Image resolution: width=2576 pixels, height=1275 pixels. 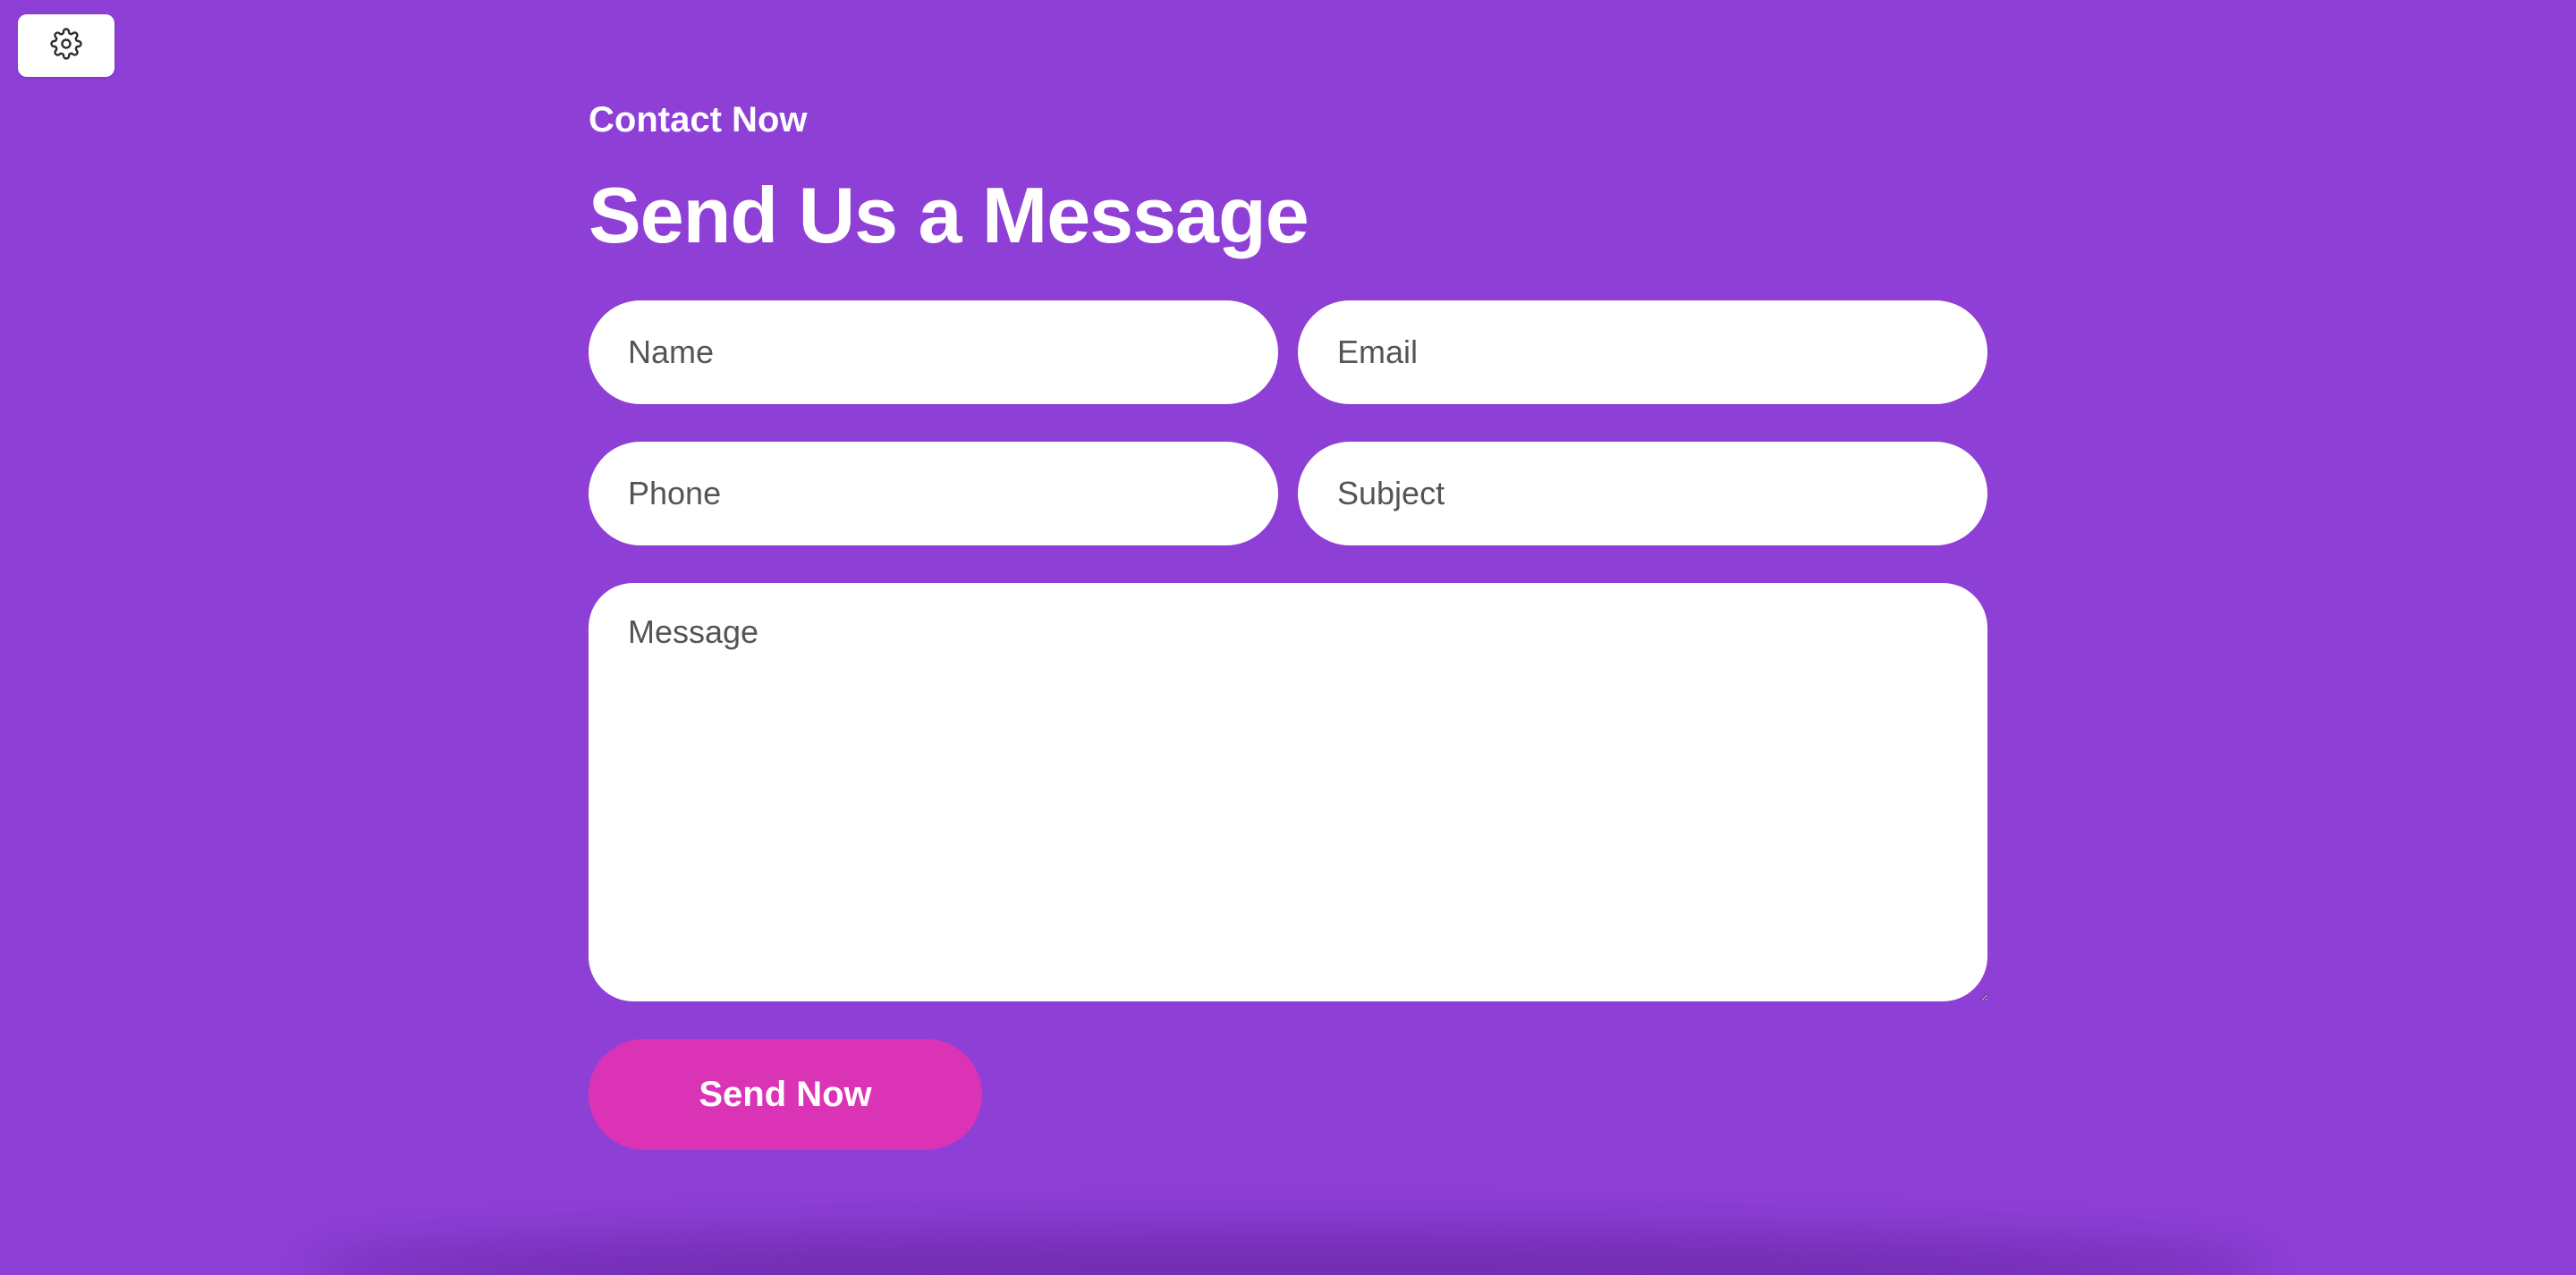 I want to click on bottom-shadow, so click(x=1288, y=1252).